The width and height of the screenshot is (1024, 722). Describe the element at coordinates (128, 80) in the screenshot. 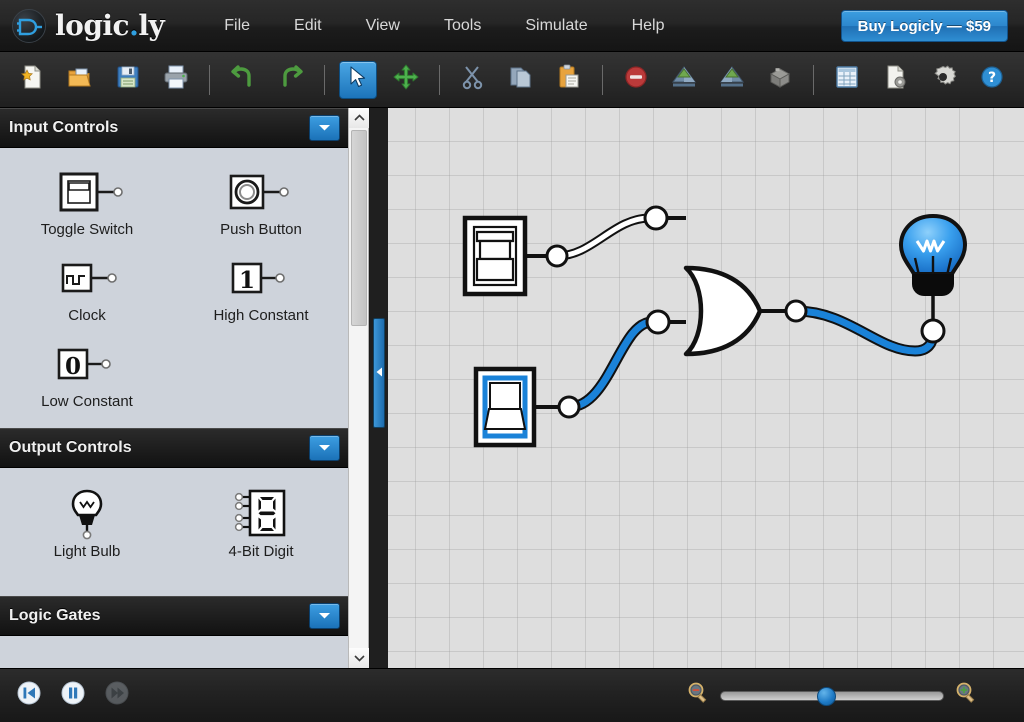

I see `save-button` at that location.